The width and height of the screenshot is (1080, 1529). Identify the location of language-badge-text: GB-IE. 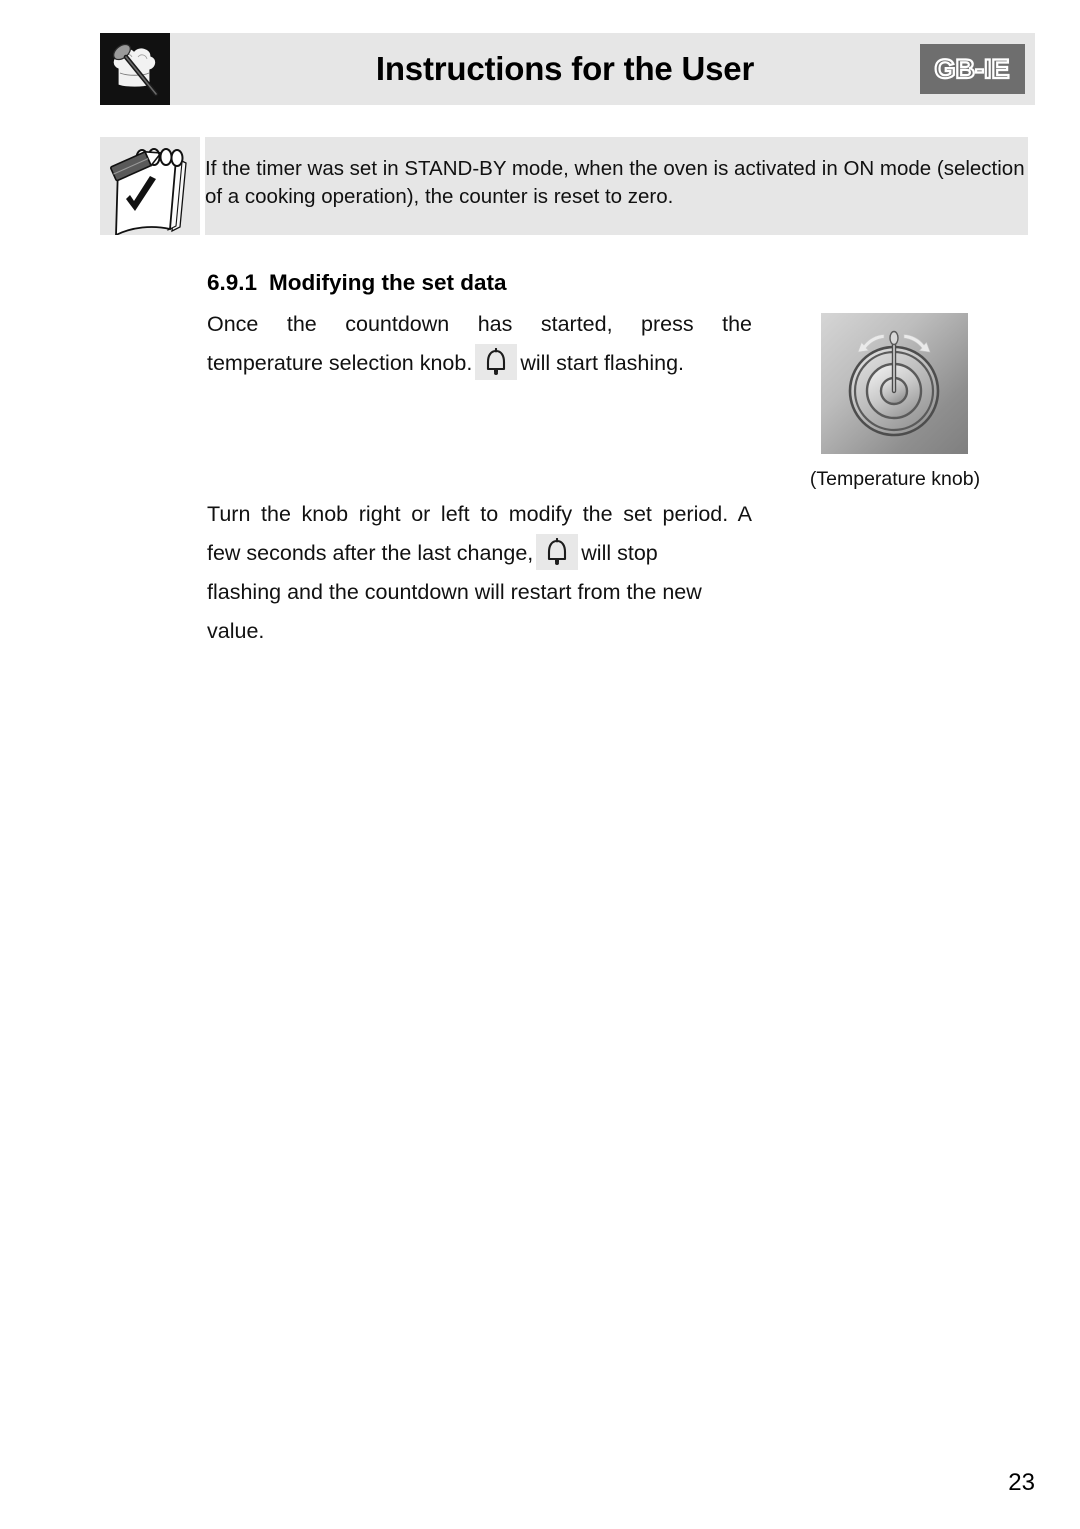
(971, 69).